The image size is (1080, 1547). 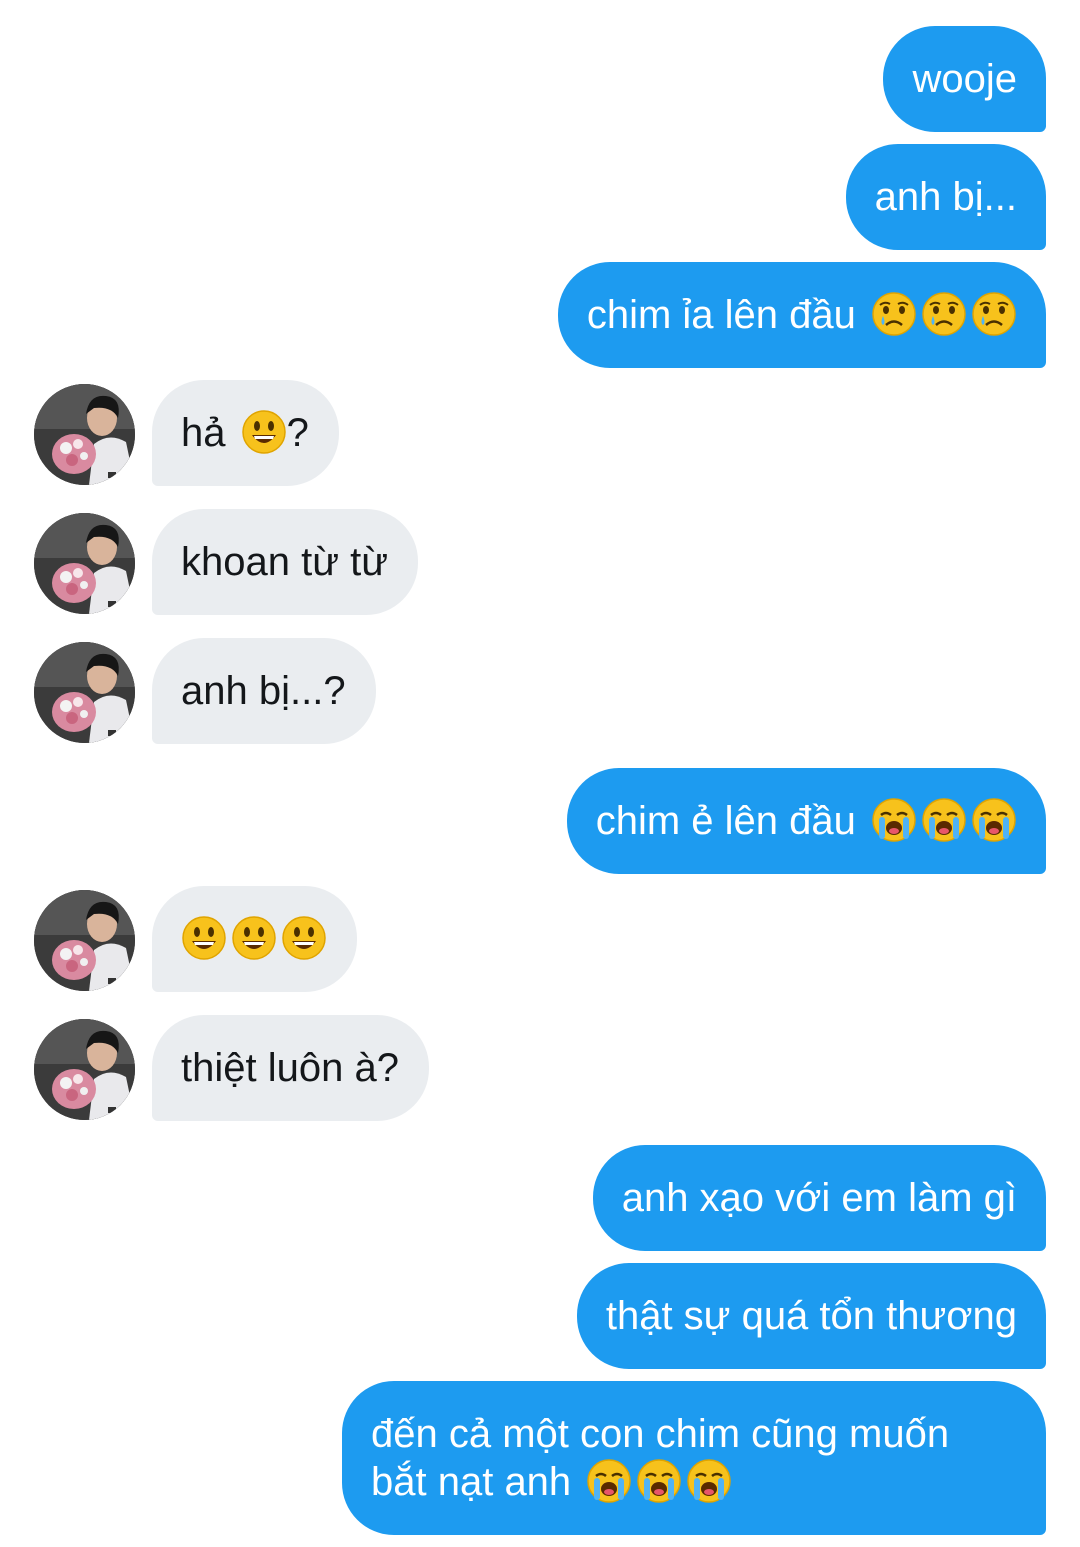 I want to click on message-text: thiệt luôn à?, so click(x=290, y=1068).